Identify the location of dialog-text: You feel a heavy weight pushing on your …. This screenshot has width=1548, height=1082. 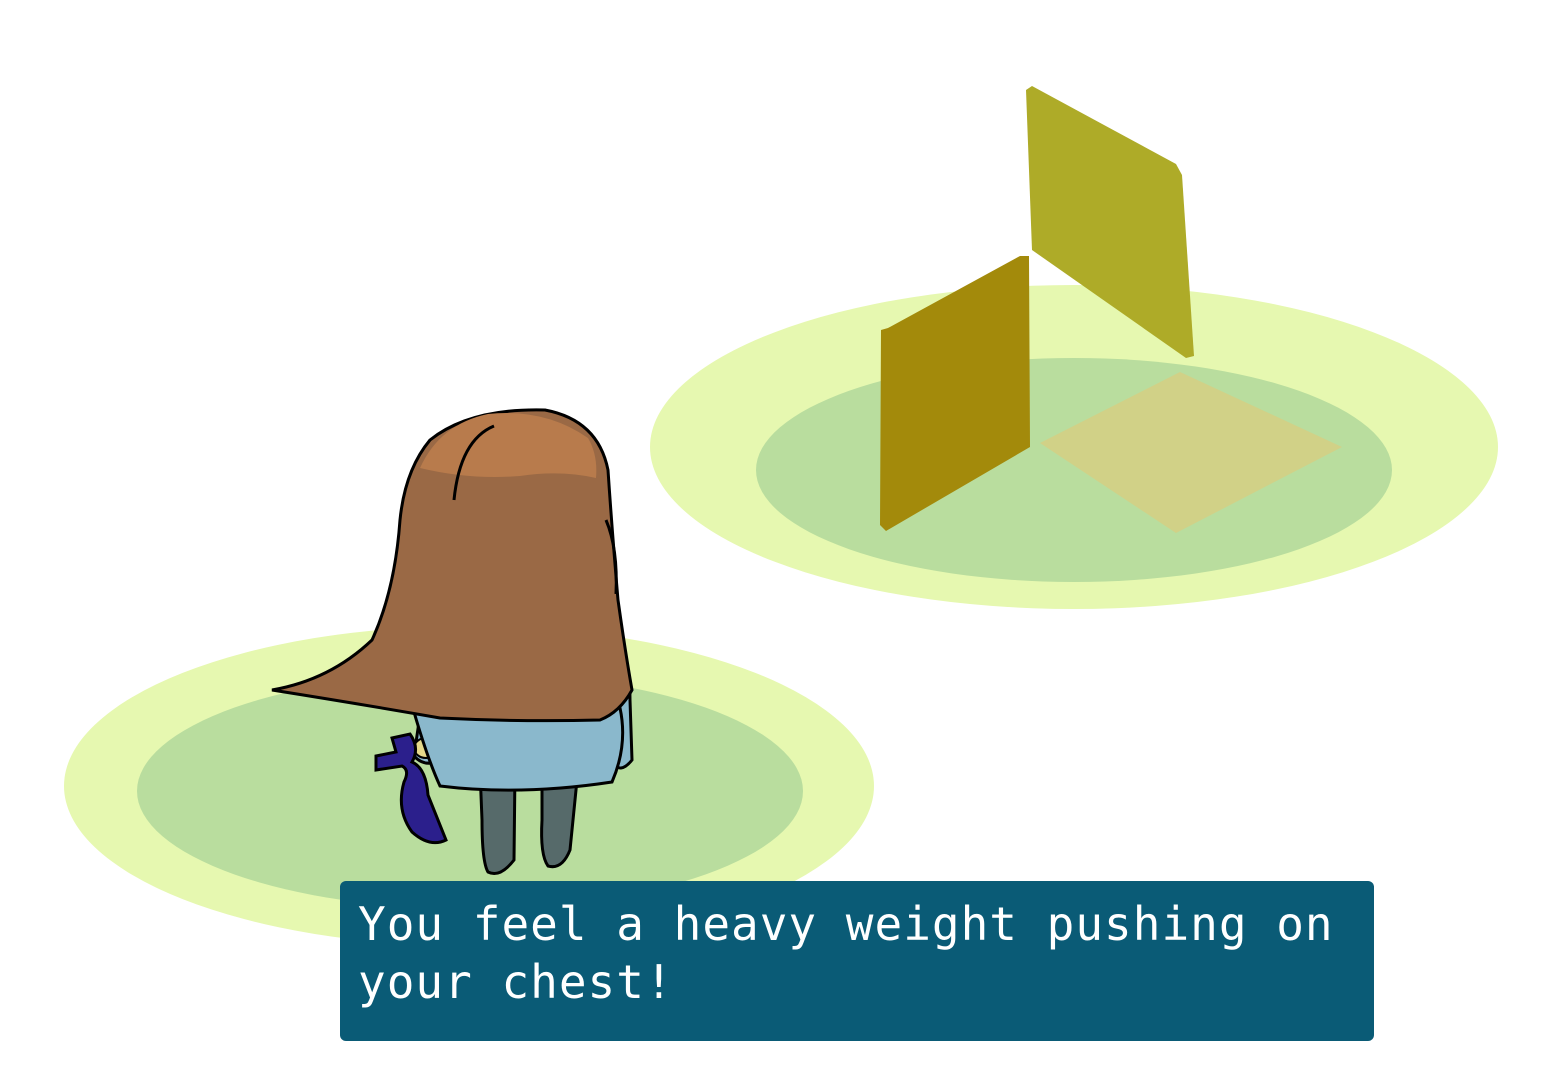
(856, 953).